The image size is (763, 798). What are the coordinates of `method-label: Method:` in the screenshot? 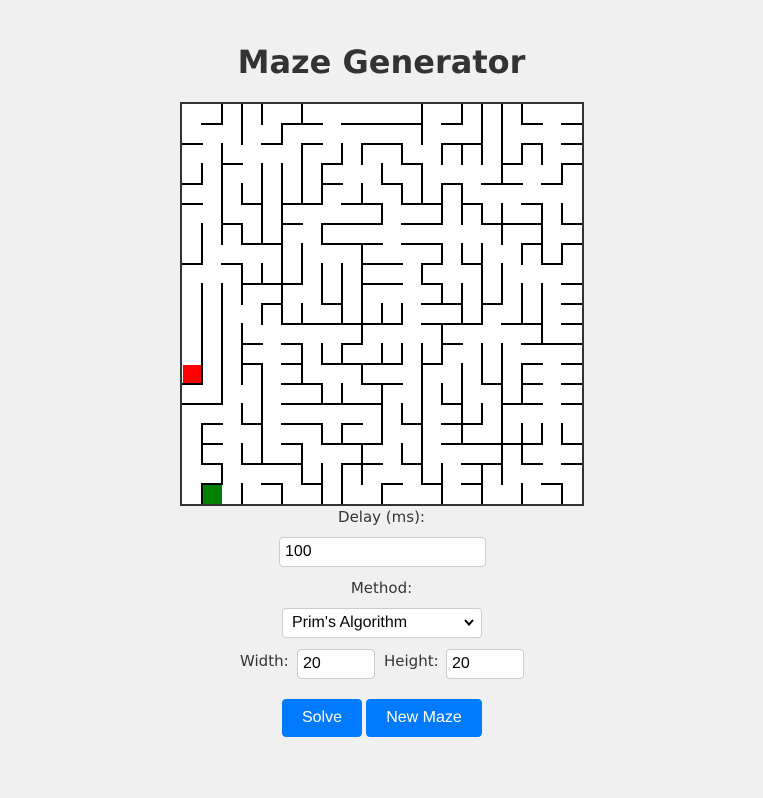 It's located at (381, 588).